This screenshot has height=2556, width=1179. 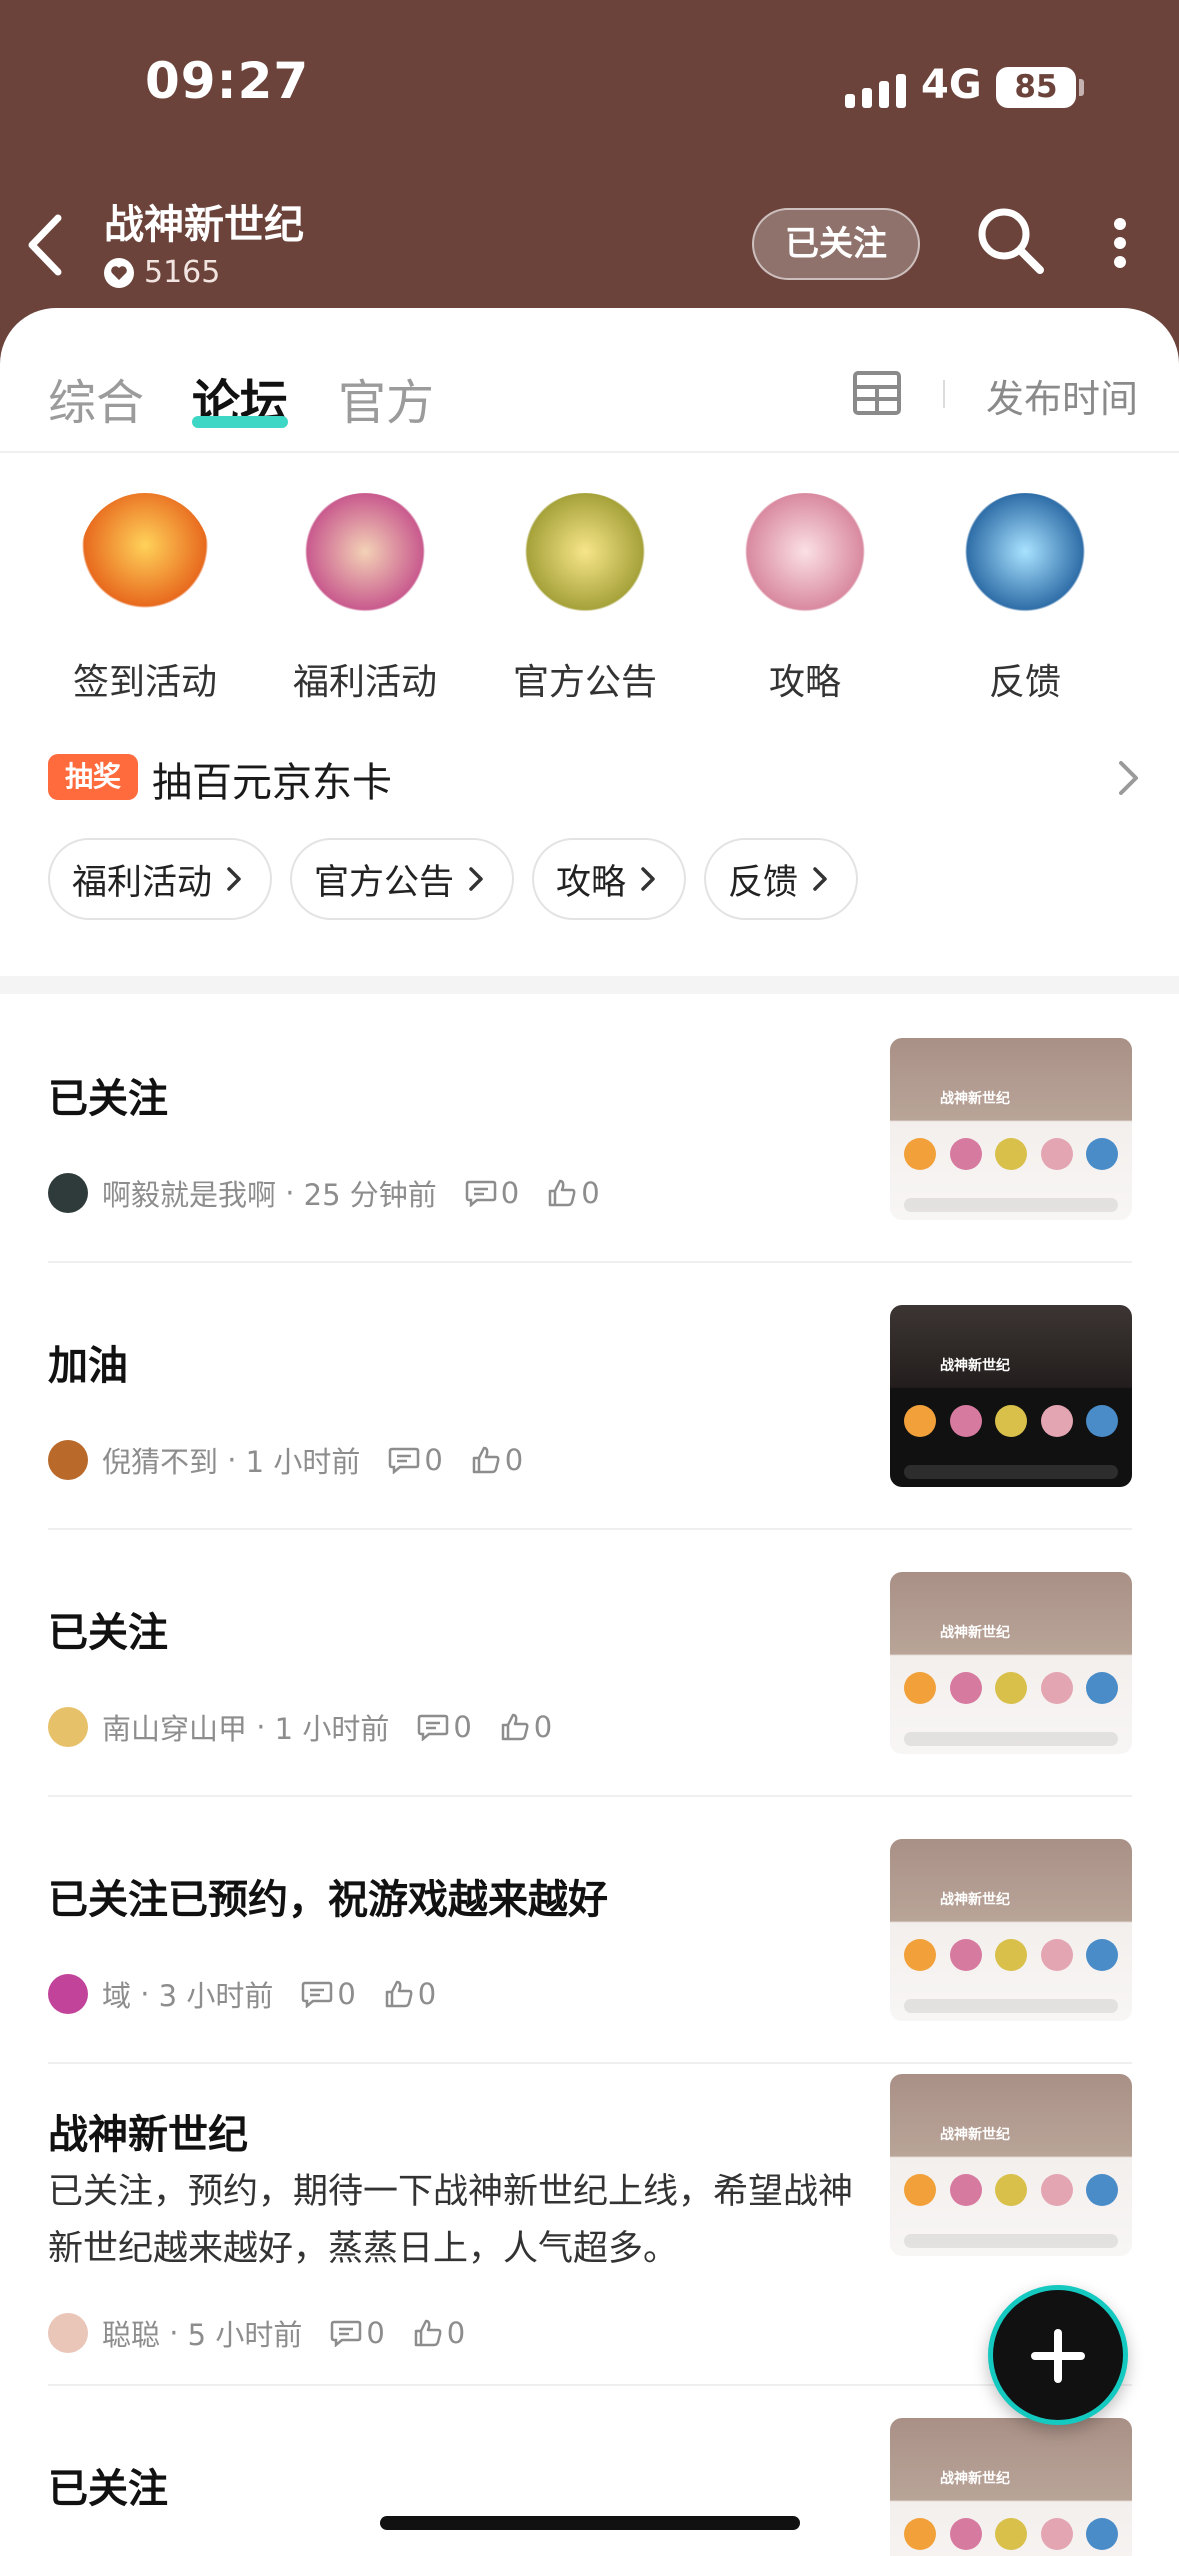 I want to click on category-feedback: 反馈, so click(x=1025, y=599).